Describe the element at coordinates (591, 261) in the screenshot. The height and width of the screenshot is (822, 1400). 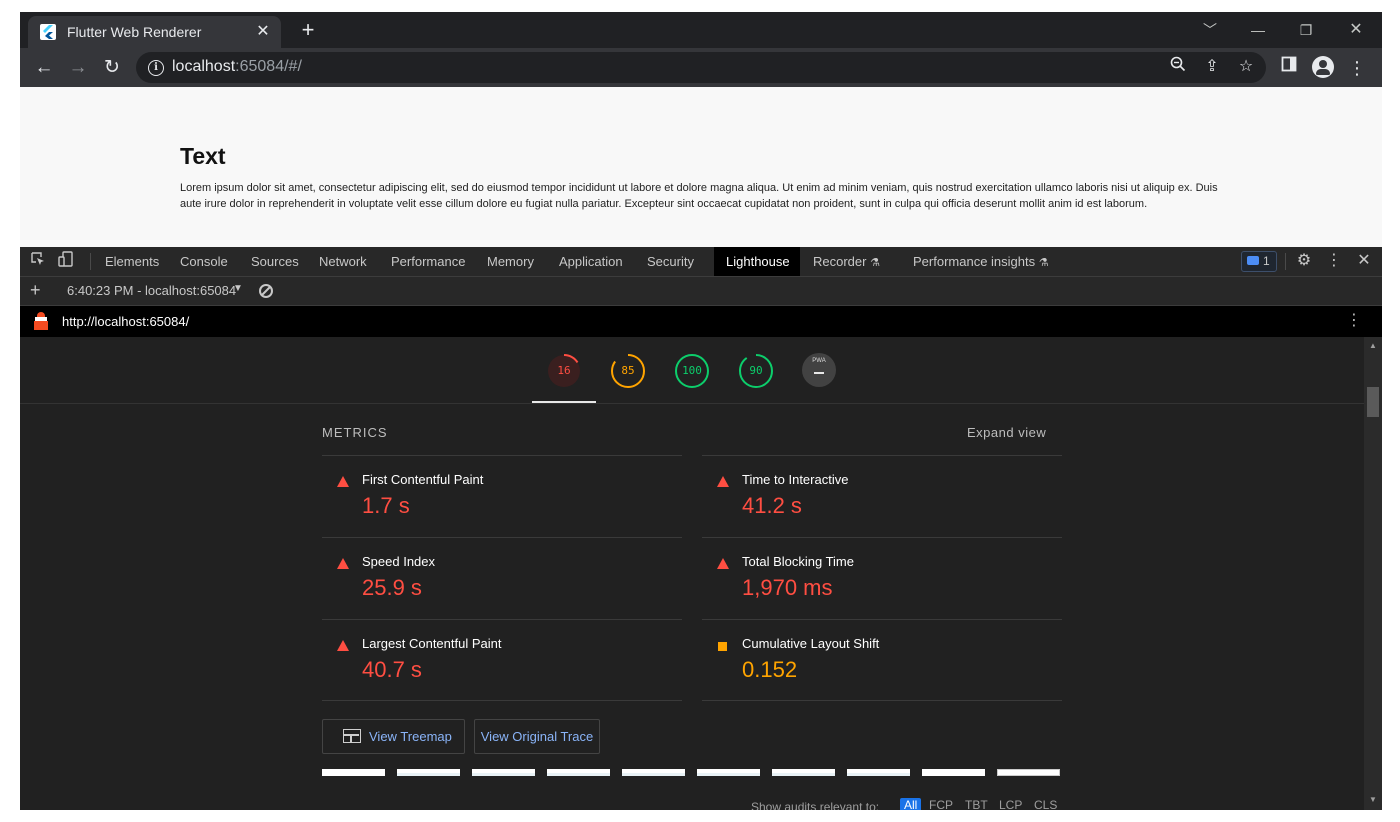
I see `tab-application: Application` at that location.